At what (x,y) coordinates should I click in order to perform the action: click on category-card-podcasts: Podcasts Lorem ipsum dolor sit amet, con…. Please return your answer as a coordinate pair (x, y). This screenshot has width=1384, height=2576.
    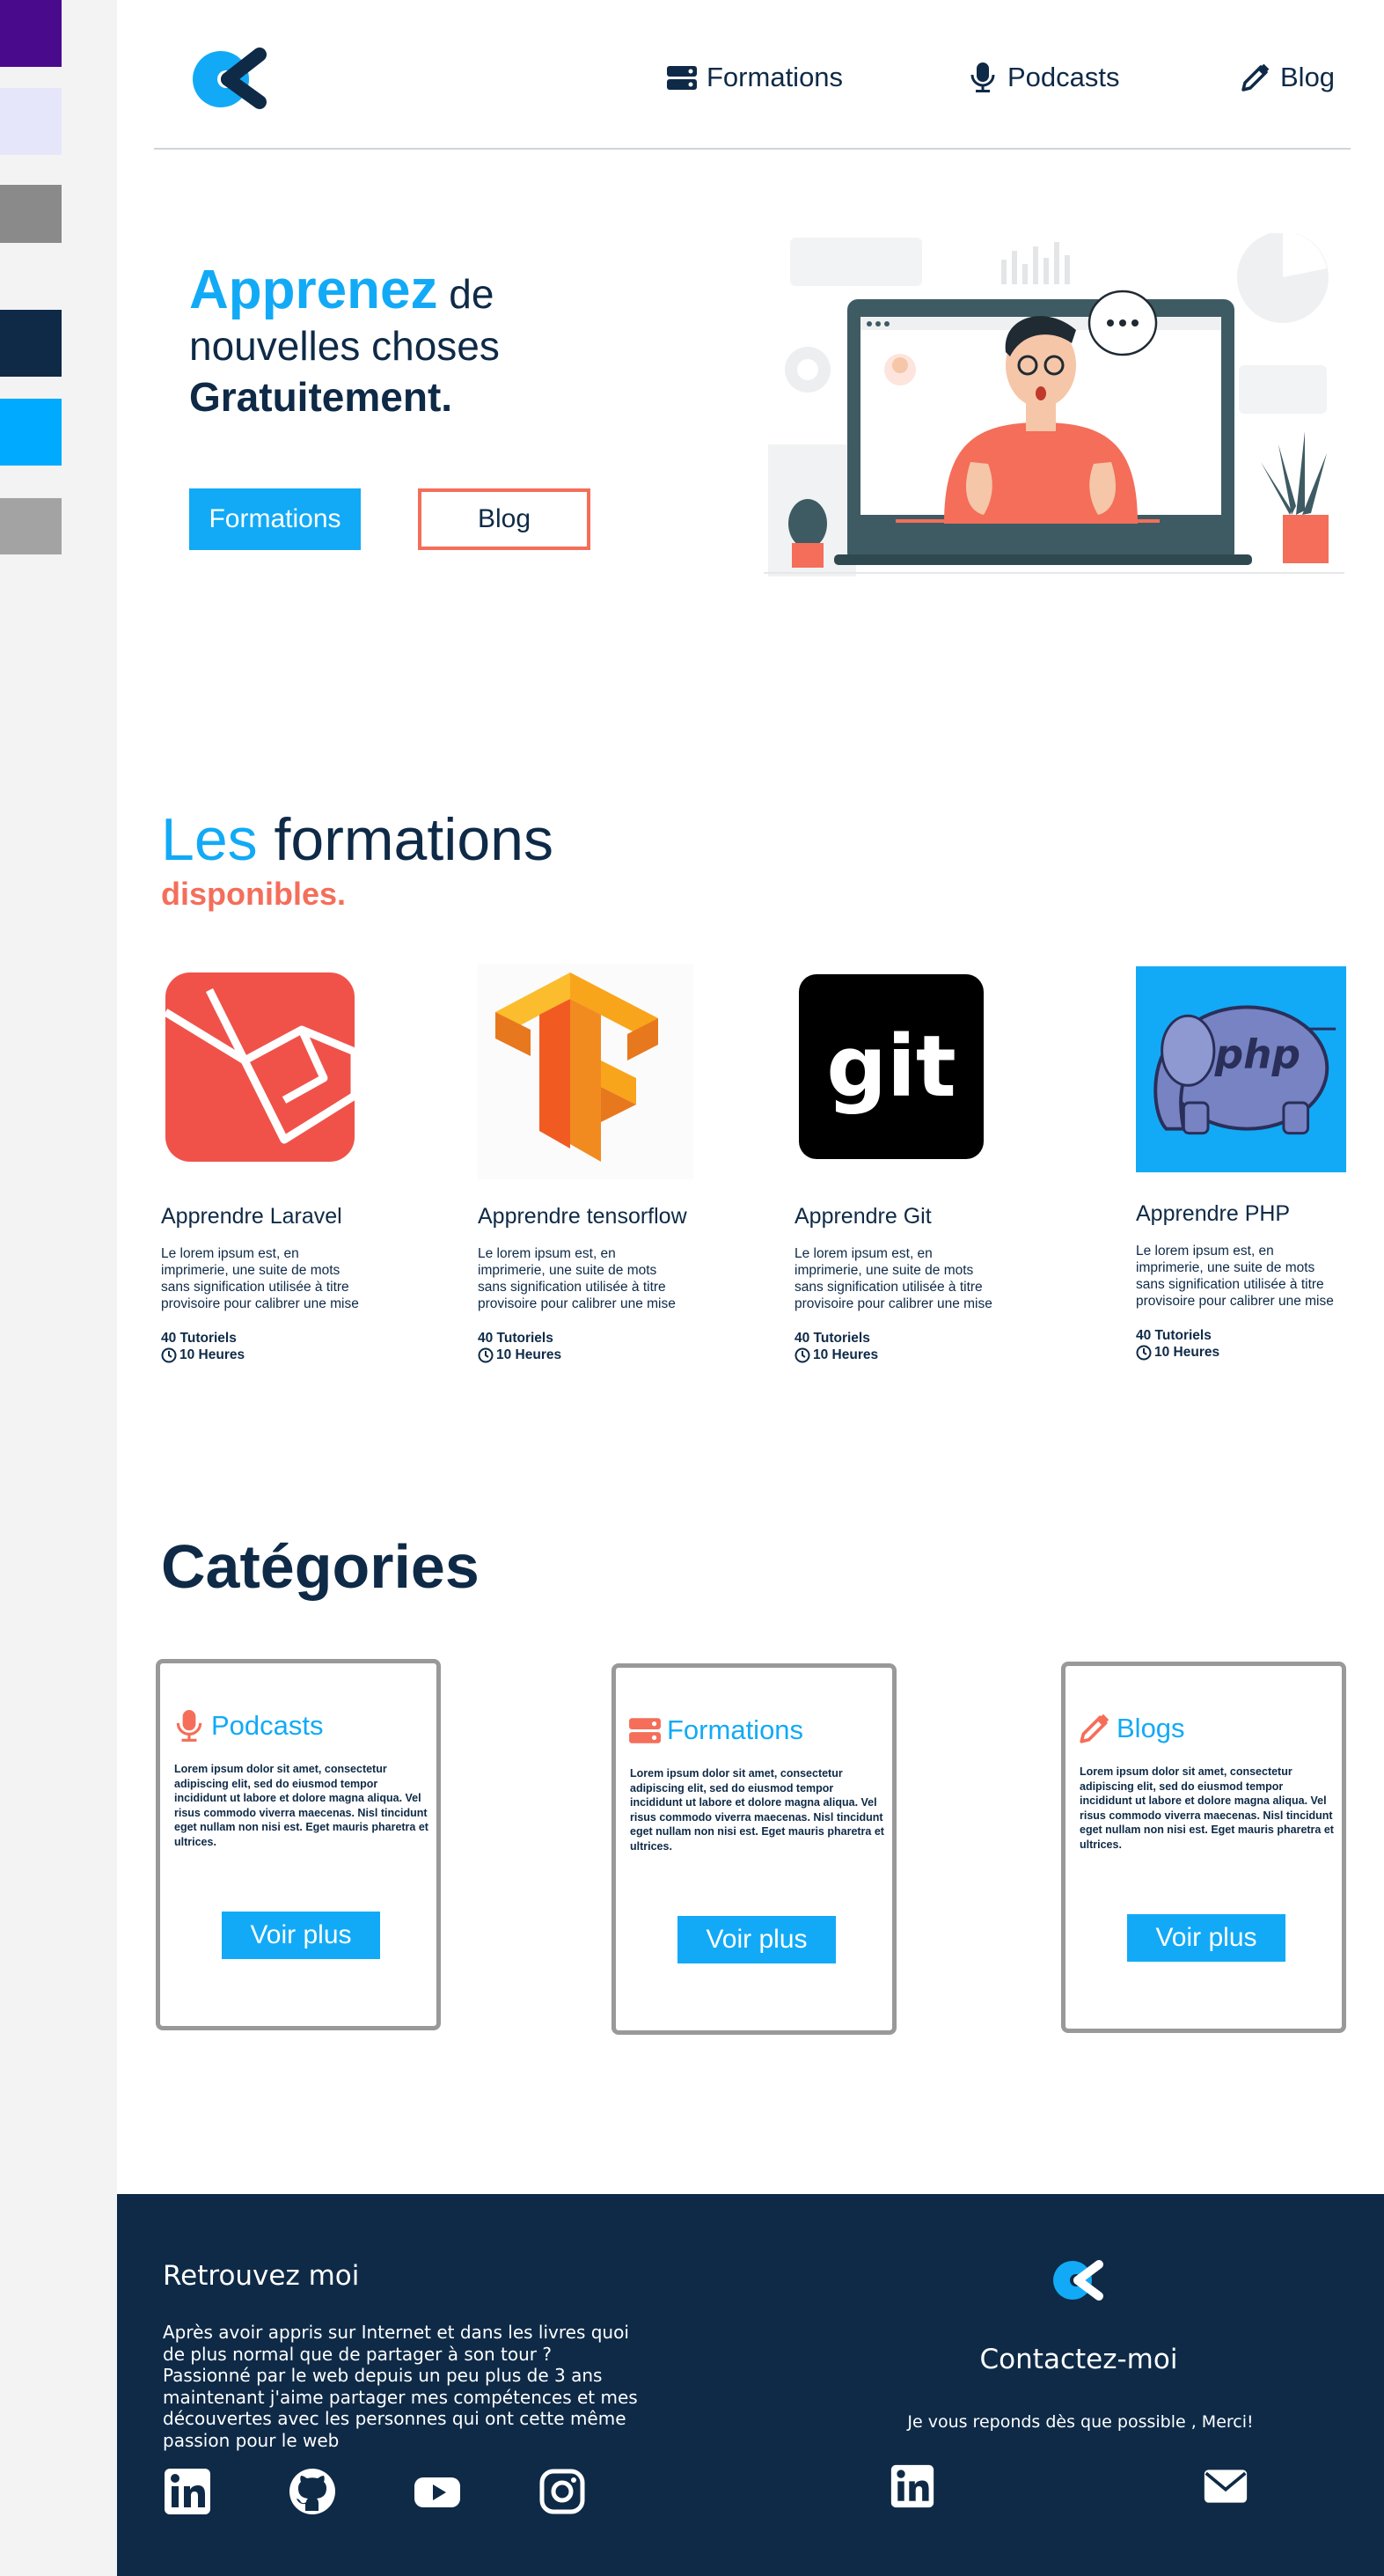
    Looking at the image, I should click on (299, 1844).